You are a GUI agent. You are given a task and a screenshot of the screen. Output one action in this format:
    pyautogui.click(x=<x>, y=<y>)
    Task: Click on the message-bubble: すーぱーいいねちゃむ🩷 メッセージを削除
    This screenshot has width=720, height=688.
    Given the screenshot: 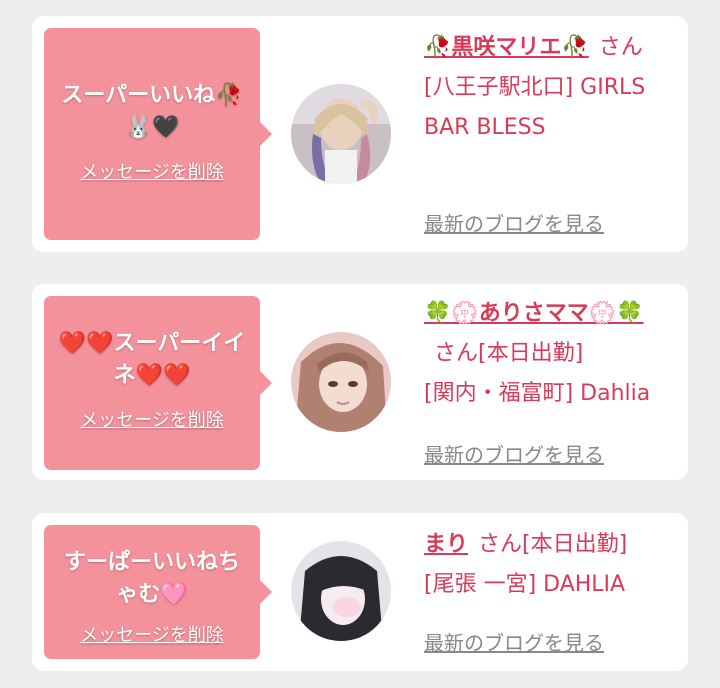 What is the action you would take?
    pyautogui.click(x=158, y=592)
    